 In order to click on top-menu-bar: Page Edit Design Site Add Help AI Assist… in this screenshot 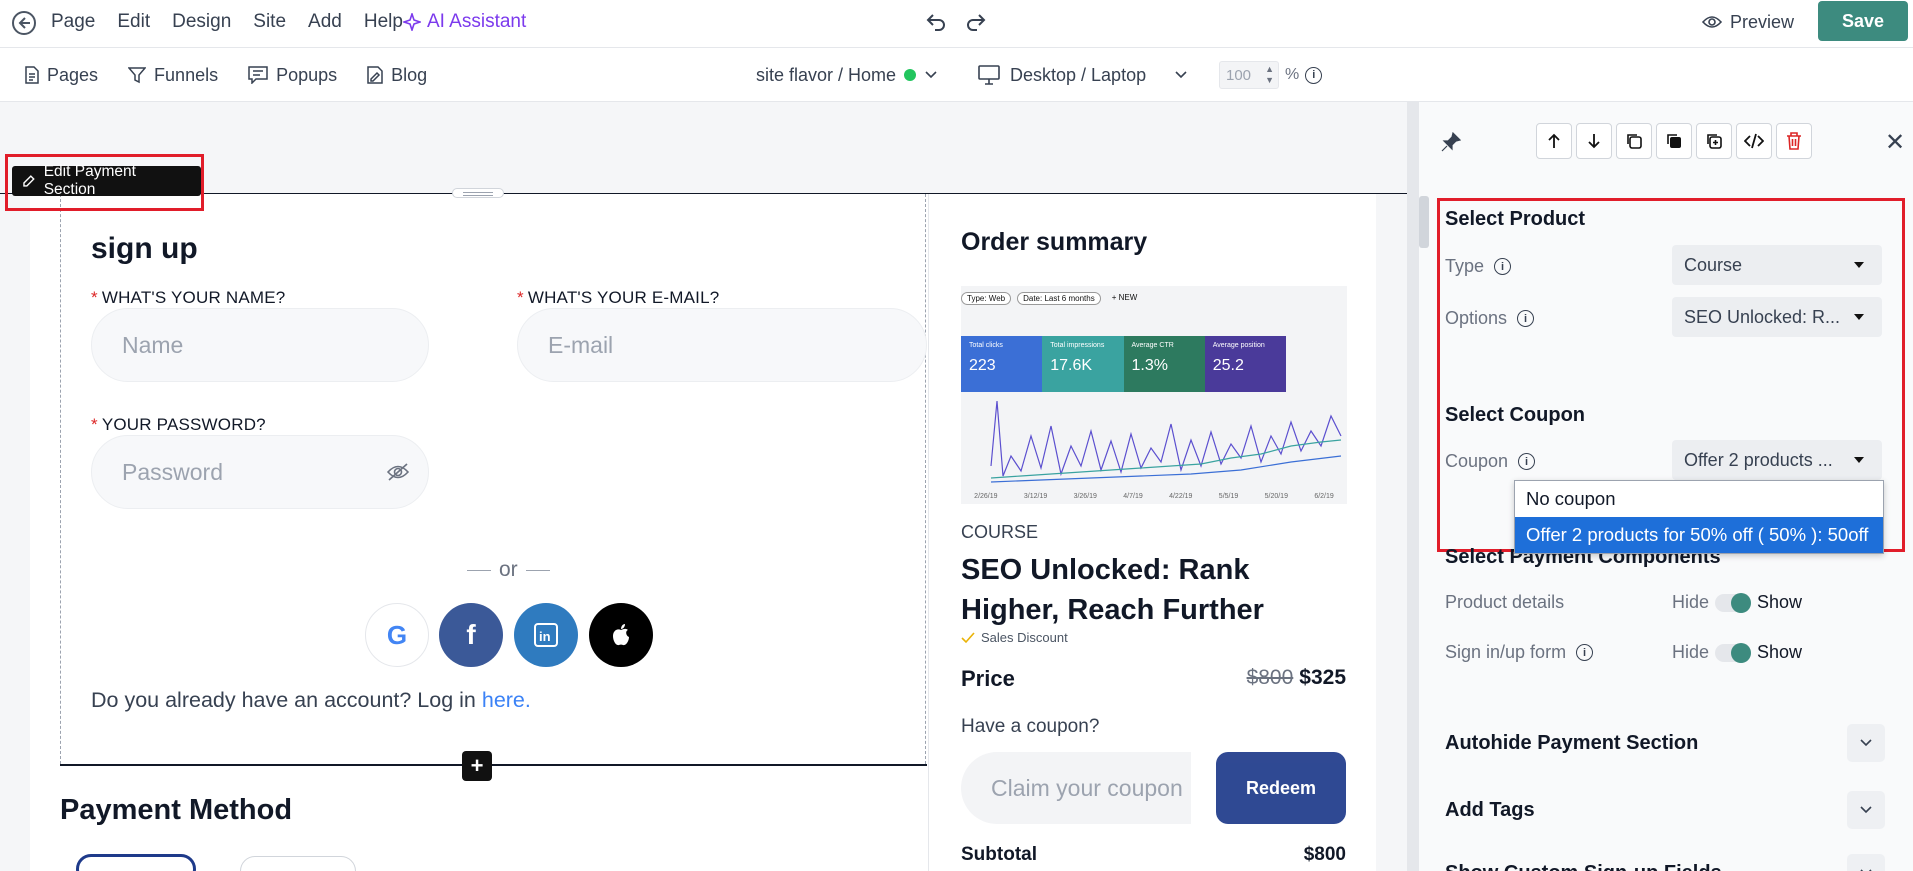, I will do `click(956, 24)`.